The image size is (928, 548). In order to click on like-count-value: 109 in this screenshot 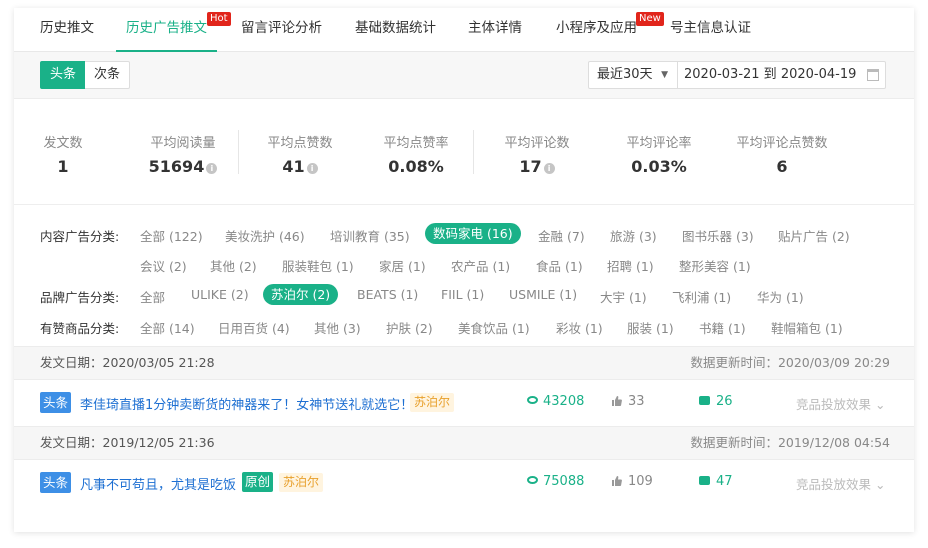, I will do `click(640, 481)`.